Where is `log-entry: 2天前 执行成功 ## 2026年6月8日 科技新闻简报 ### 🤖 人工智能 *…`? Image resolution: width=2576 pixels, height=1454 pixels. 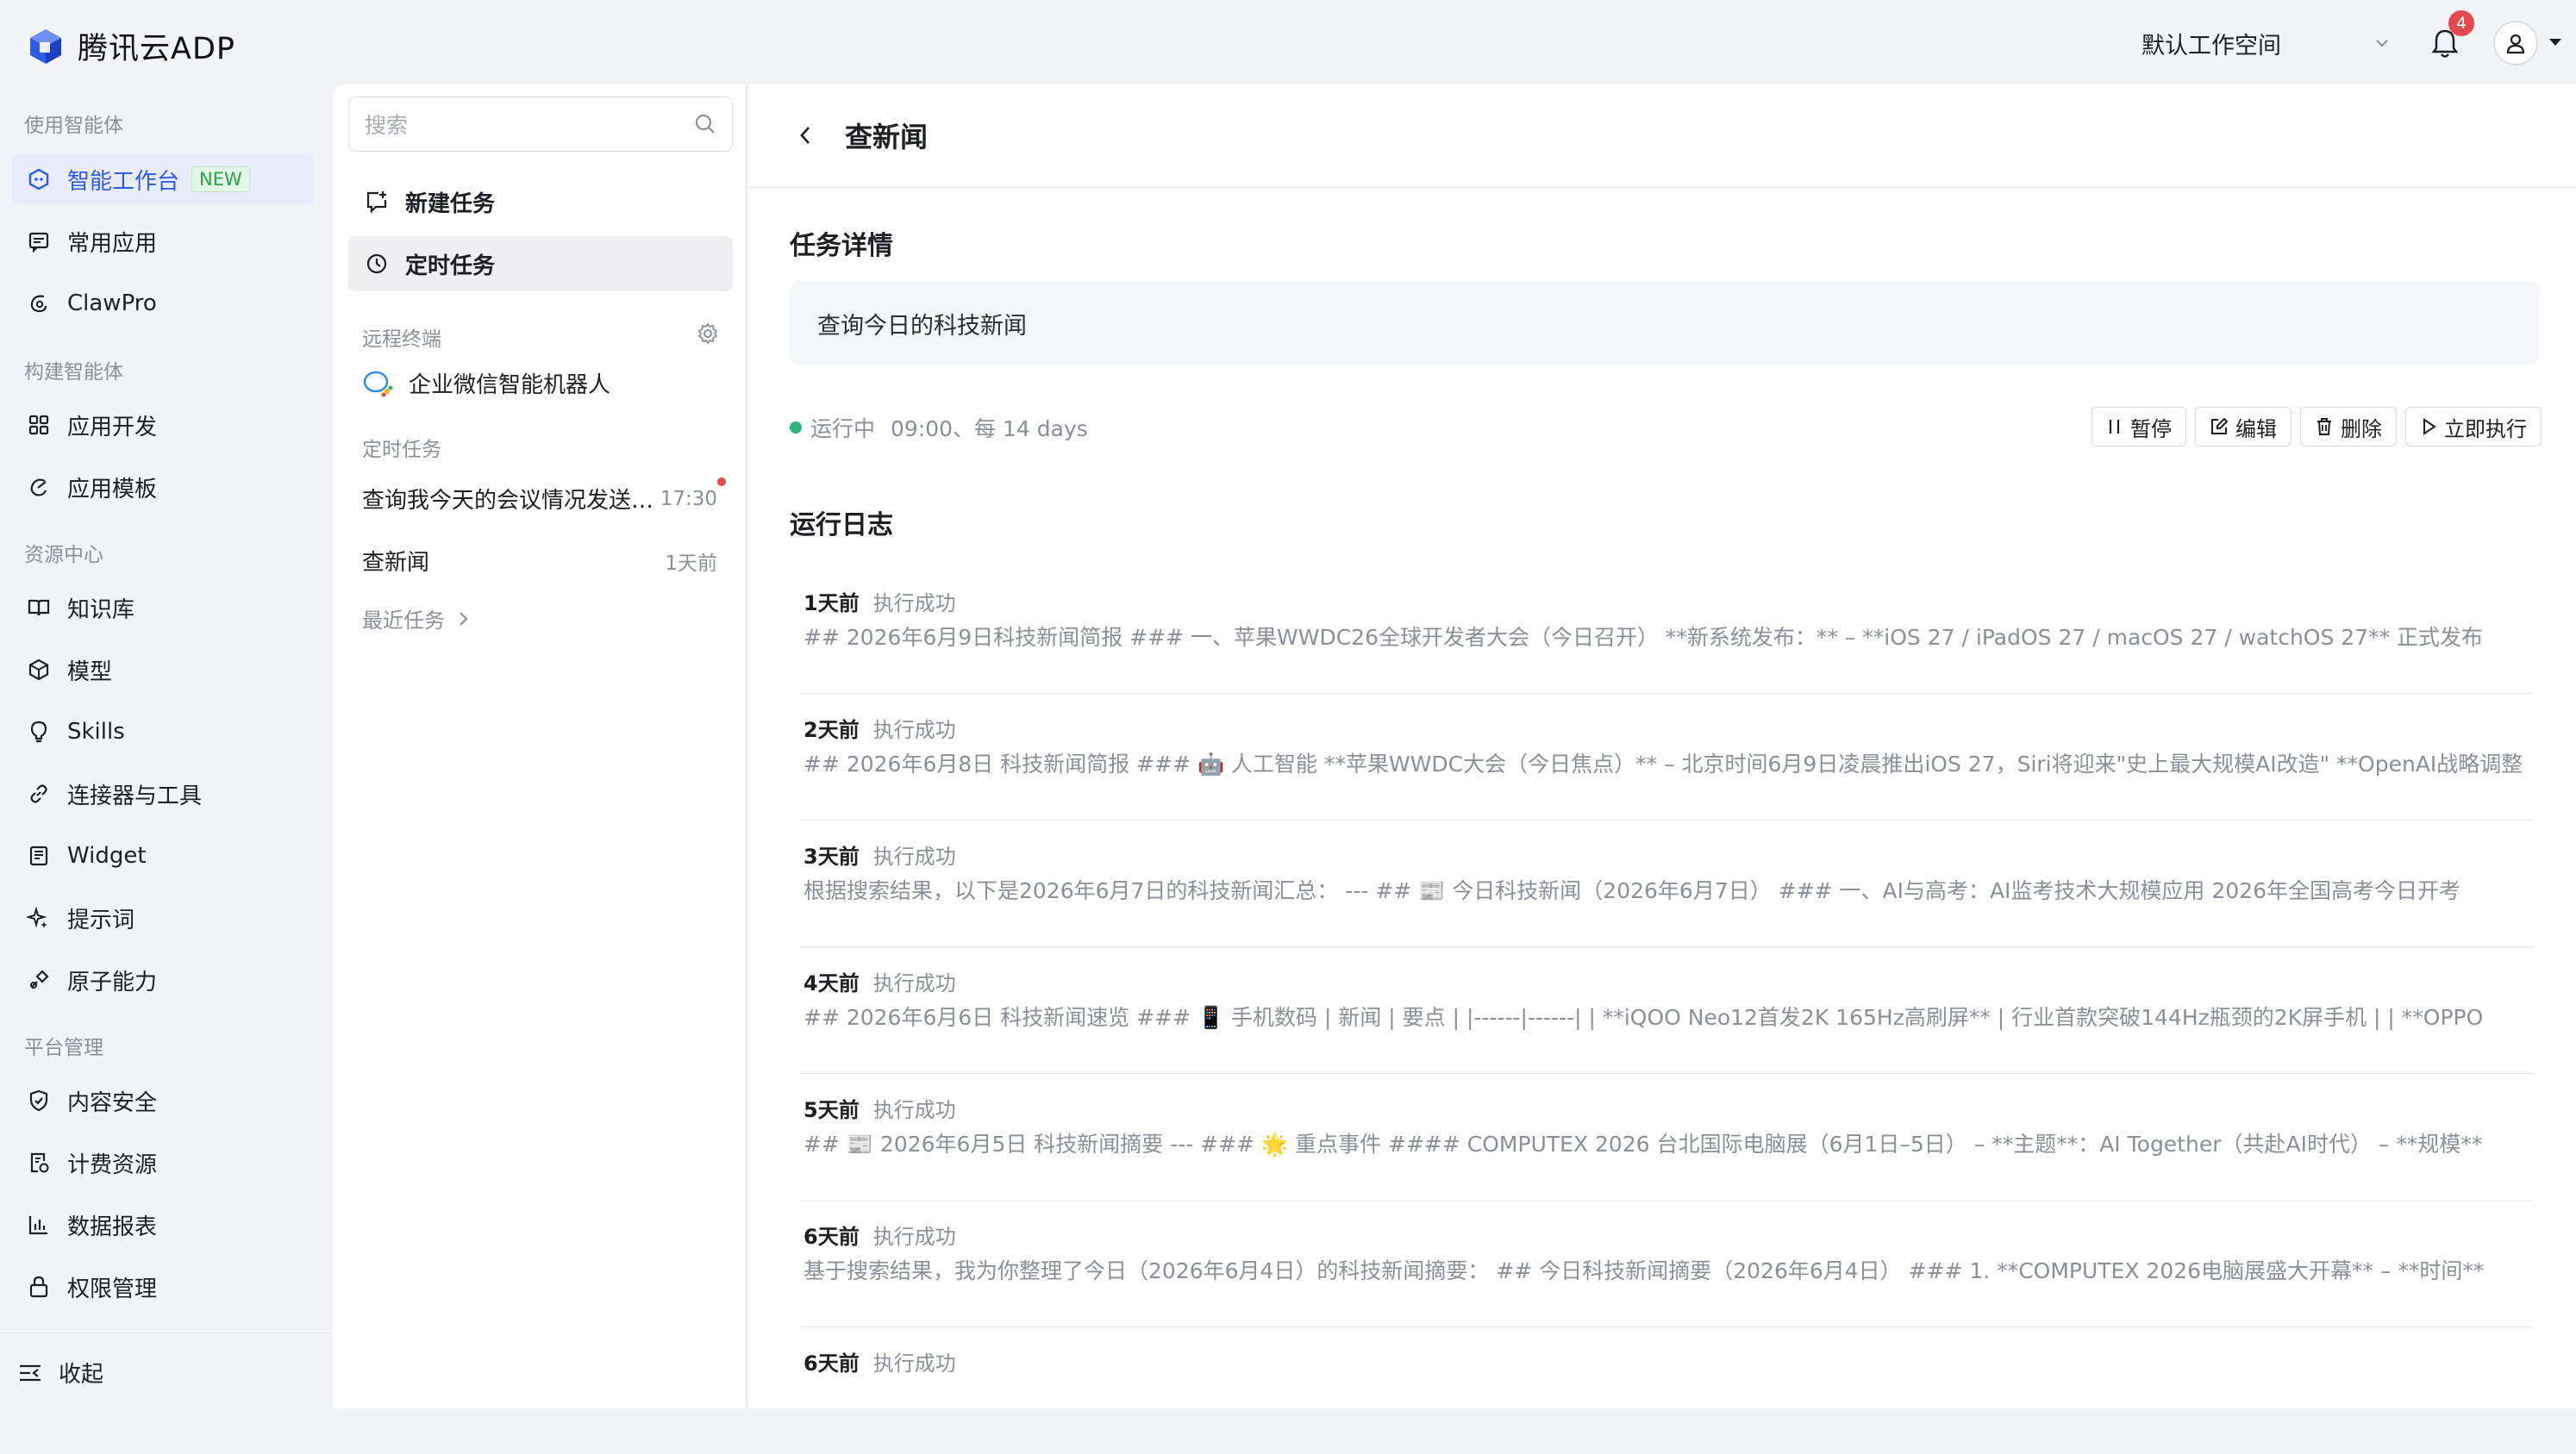
log-entry: 2天前 执行成功 ## 2026年6月8日 科技新闻简报 ### 🤖 人工智能 *… is located at coordinates (1666, 757).